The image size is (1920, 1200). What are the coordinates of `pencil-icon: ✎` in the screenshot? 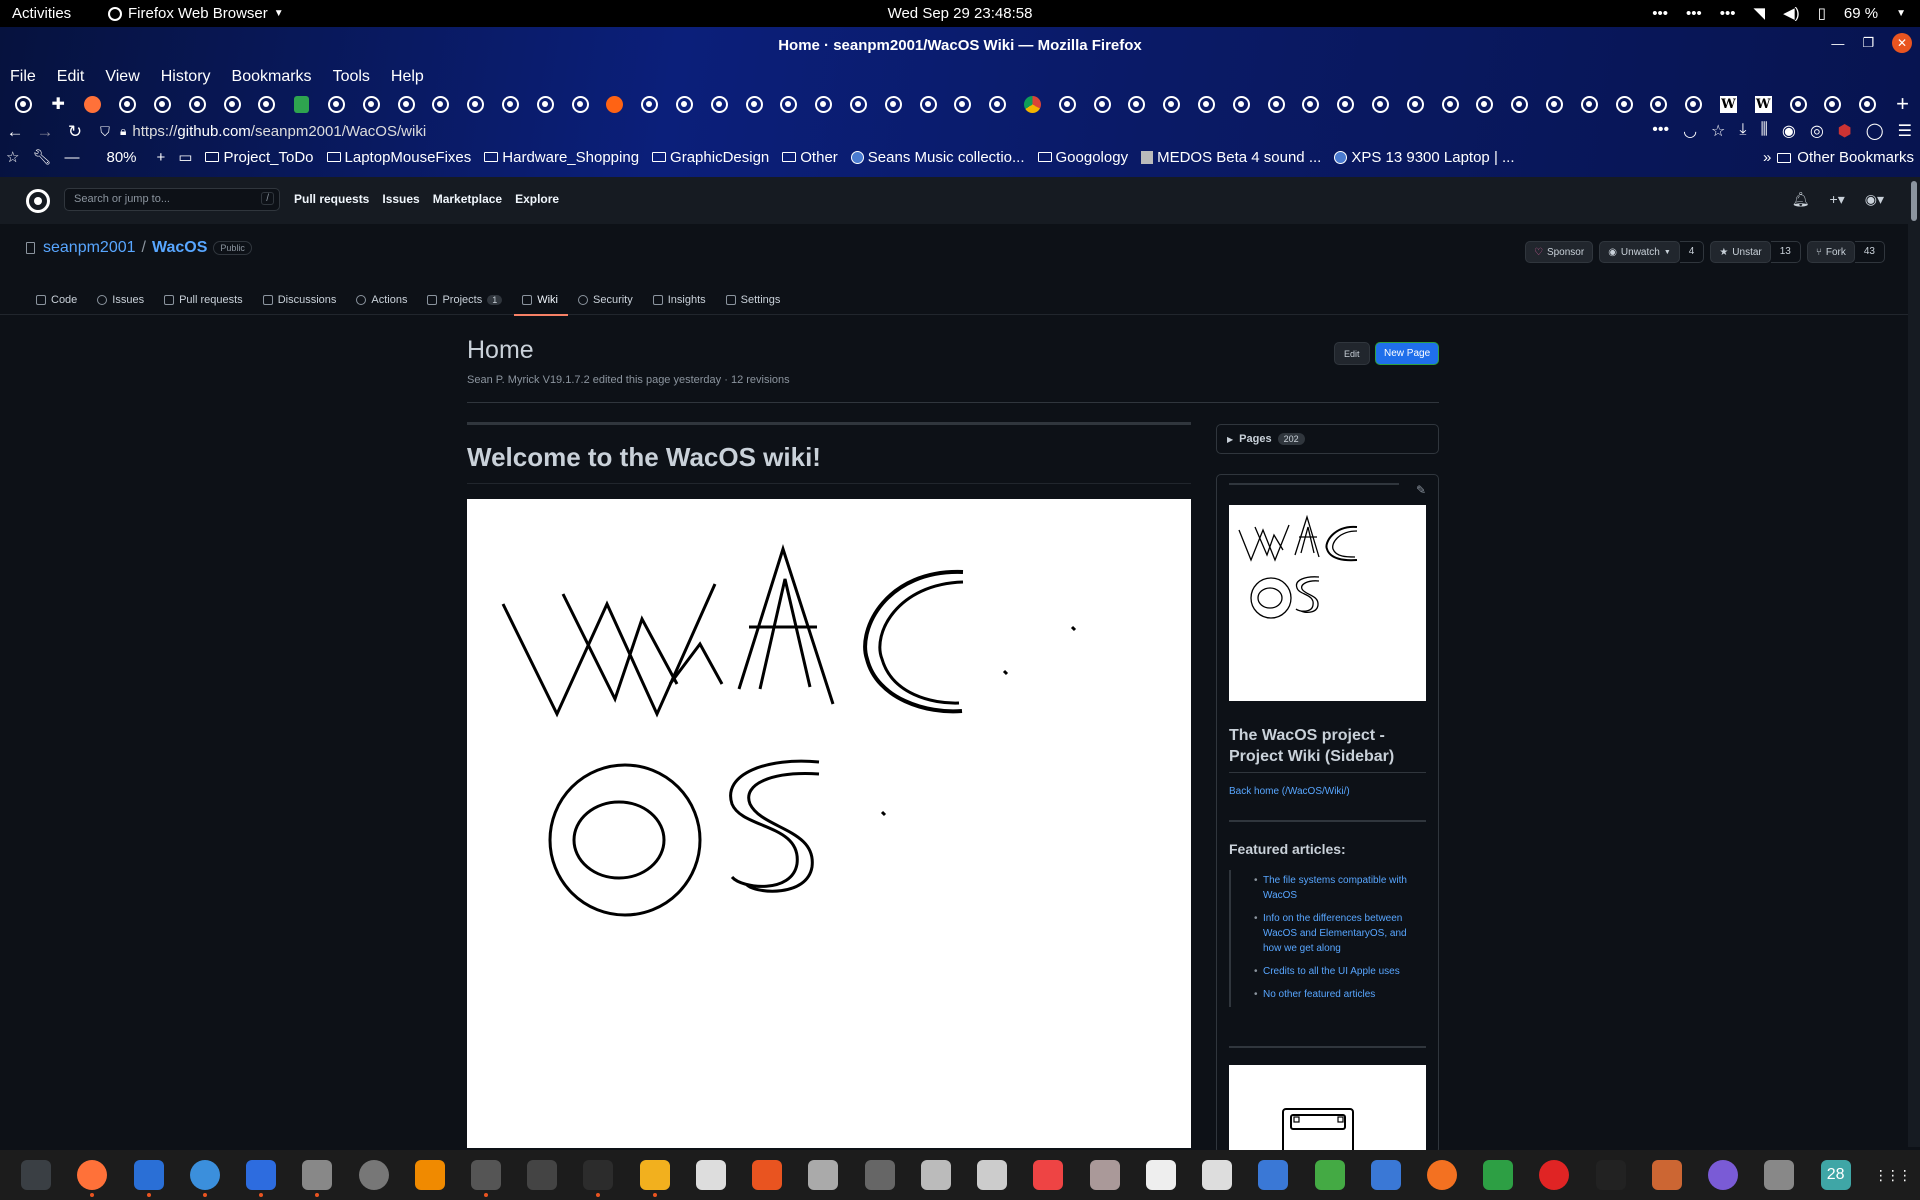 It's located at (1421, 490).